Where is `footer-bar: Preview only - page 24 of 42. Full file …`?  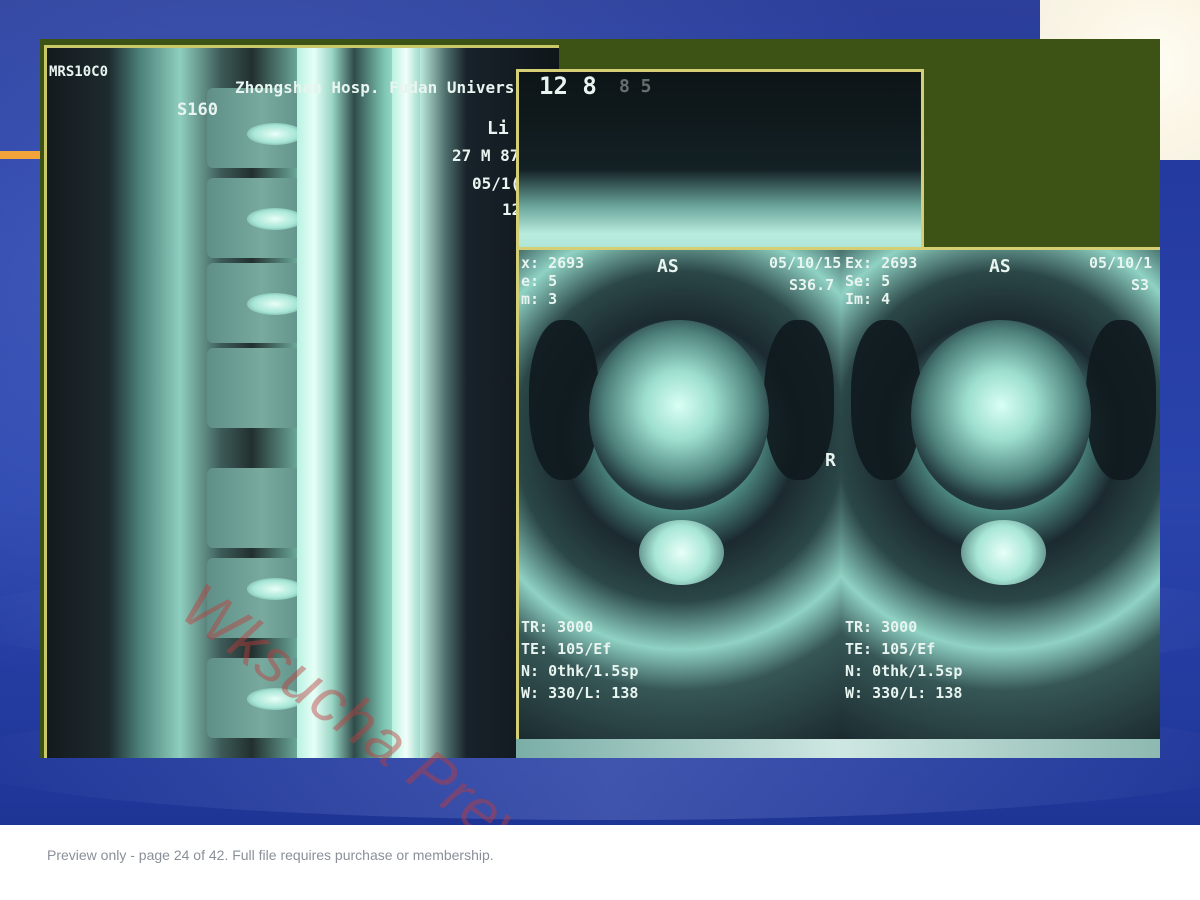 footer-bar: Preview only - page 24 of 42. Full file … is located at coordinates (600, 862).